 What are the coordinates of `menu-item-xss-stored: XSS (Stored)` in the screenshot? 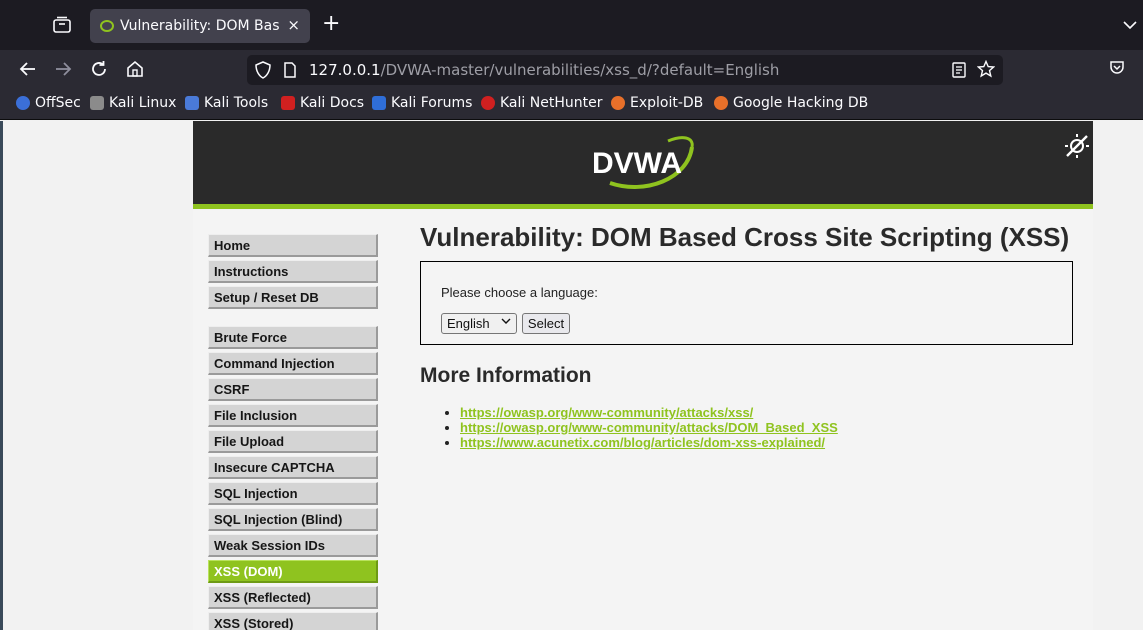 It's located at (293, 621).